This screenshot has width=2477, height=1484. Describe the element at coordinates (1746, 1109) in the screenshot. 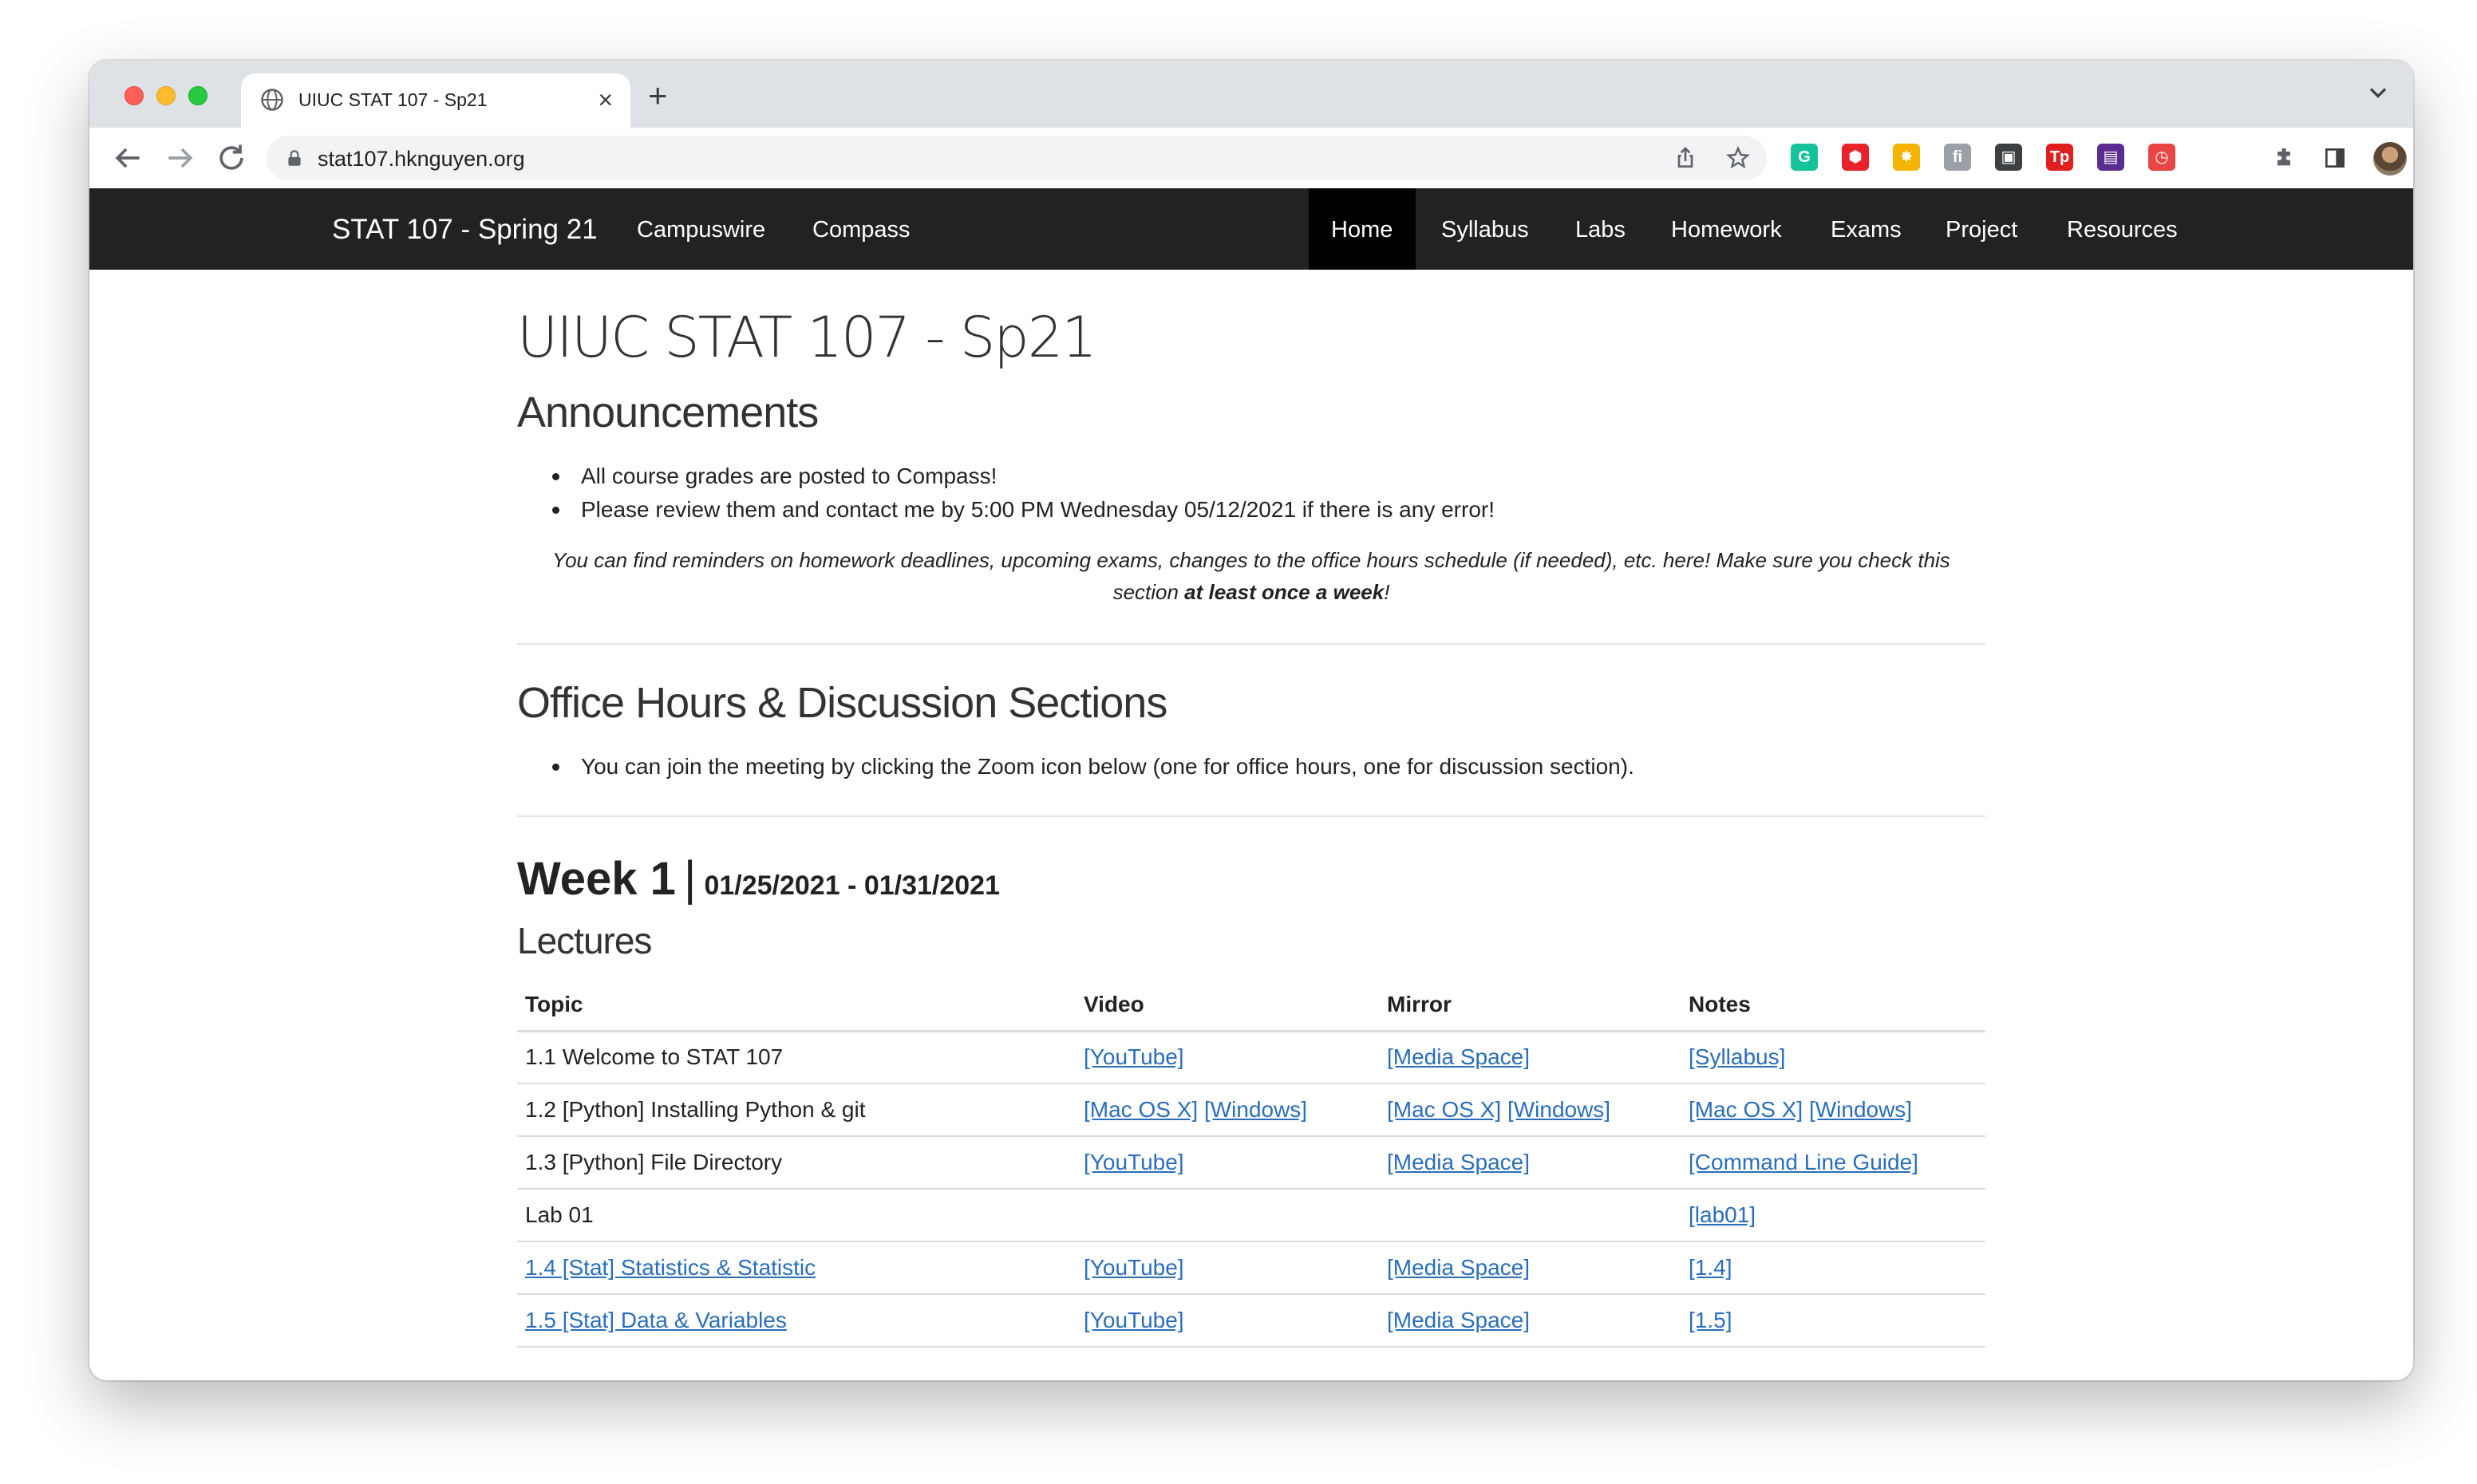

I see `notes-link: [Mac OS X]` at that location.